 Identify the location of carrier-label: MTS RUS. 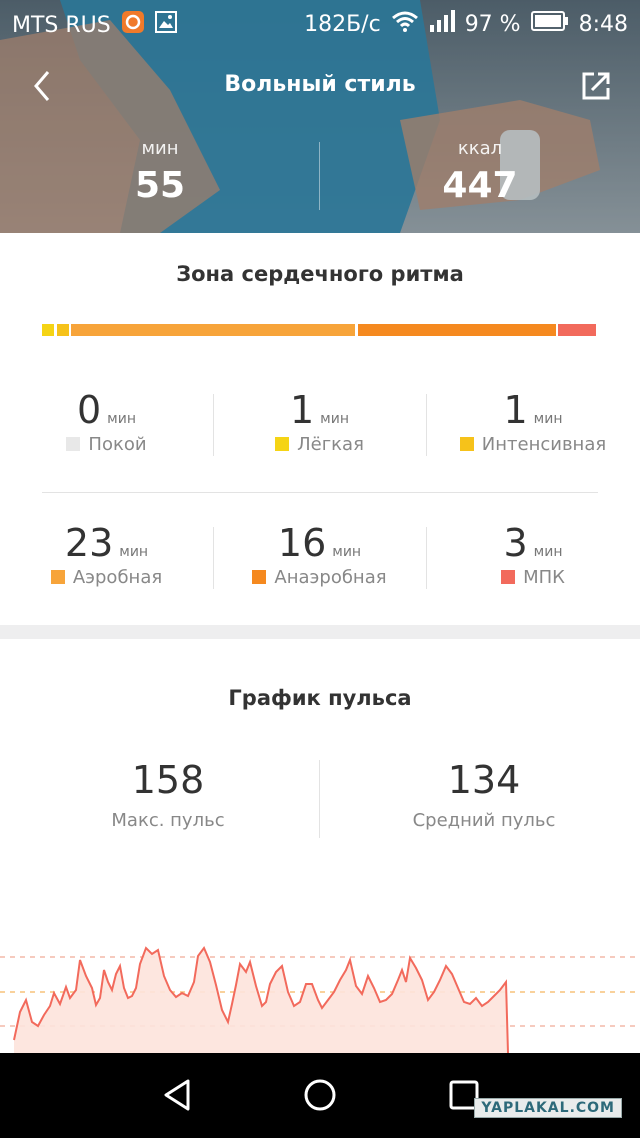
(61, 25).